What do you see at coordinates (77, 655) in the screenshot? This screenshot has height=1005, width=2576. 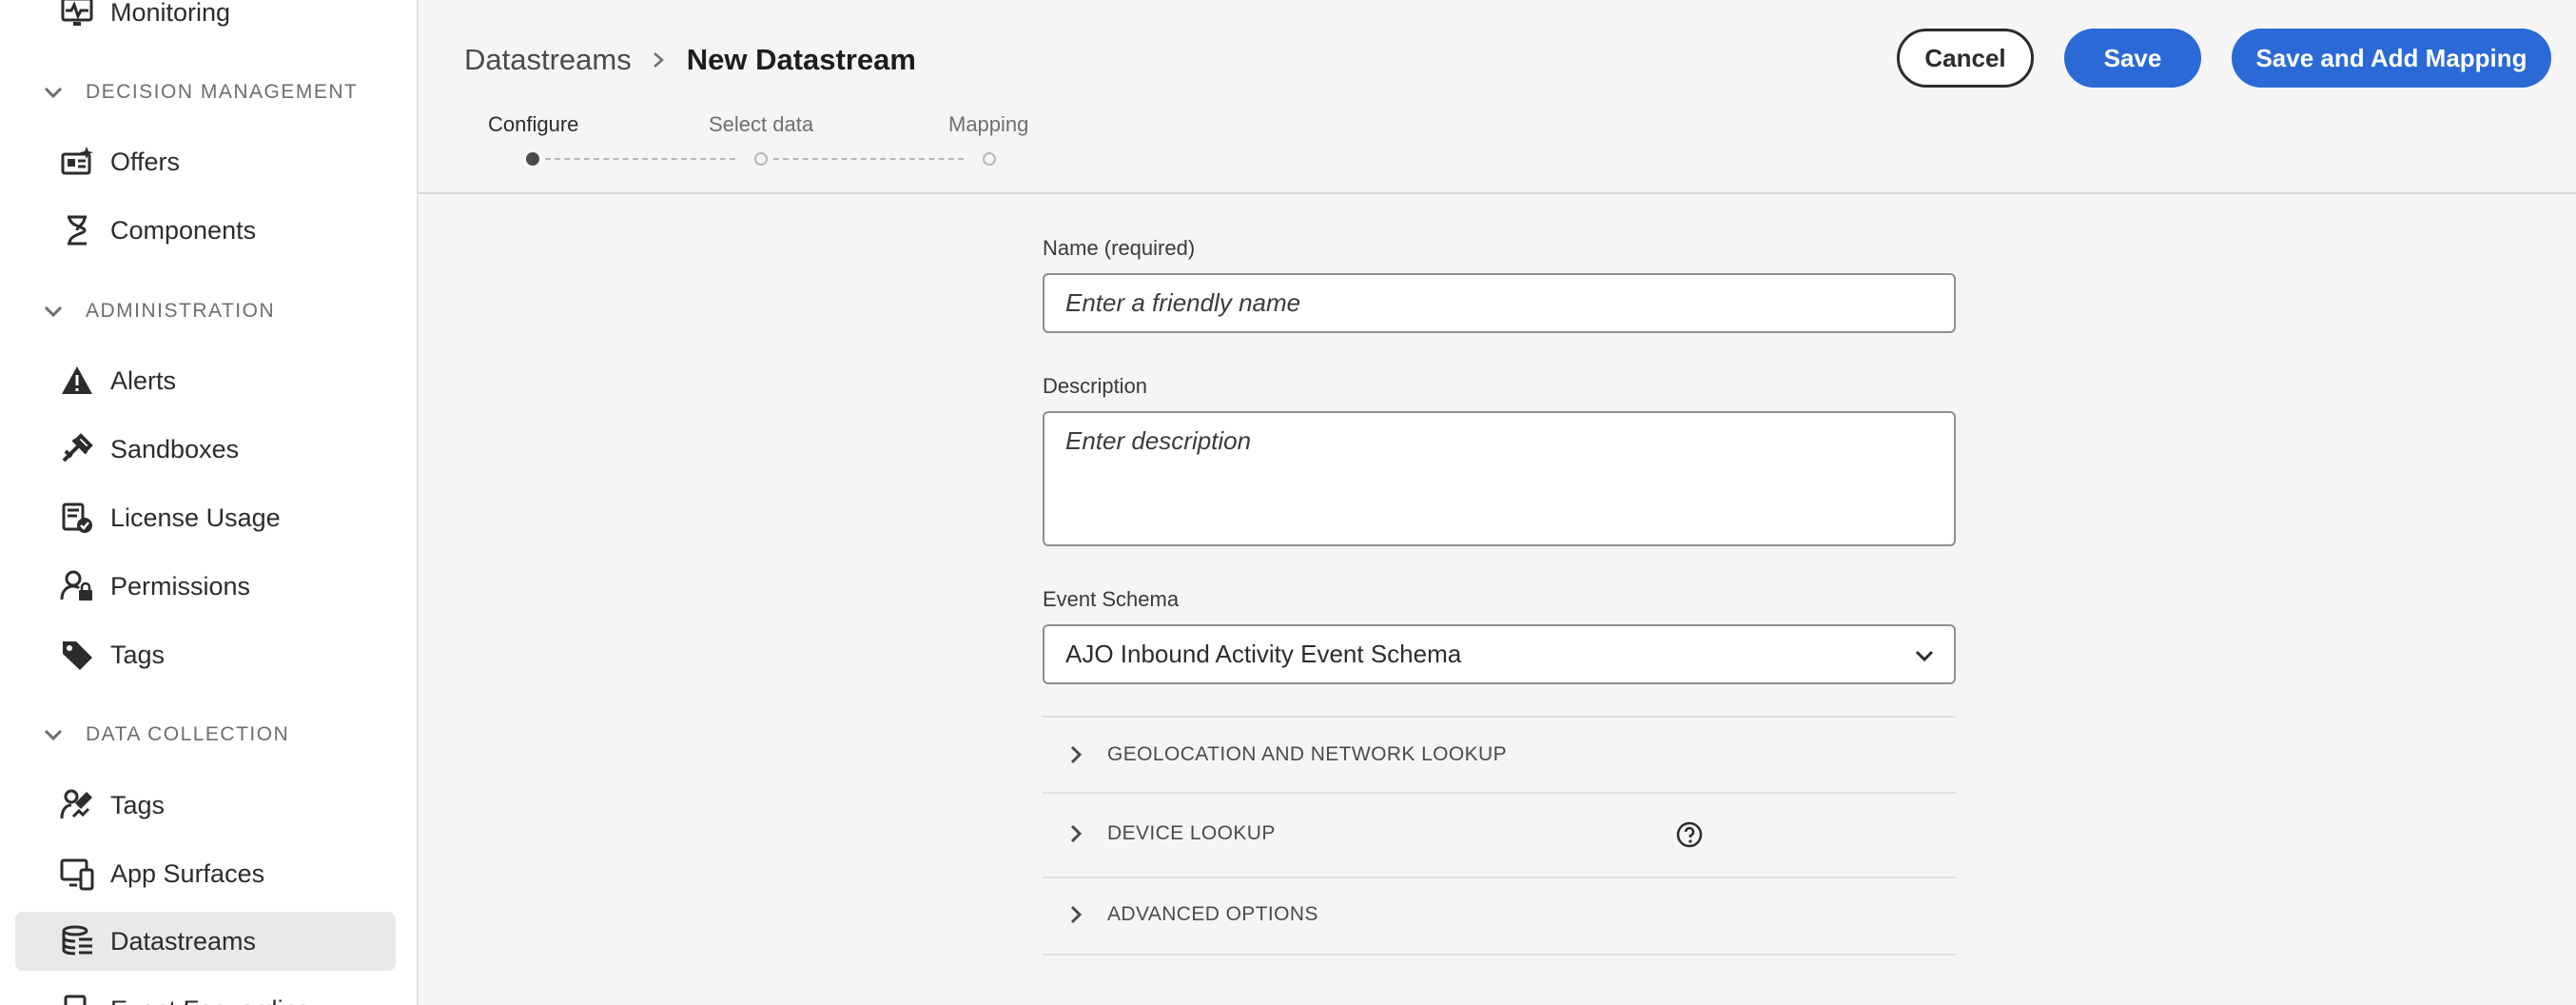 I see `tag-icon` at bounding box center [77, 655].